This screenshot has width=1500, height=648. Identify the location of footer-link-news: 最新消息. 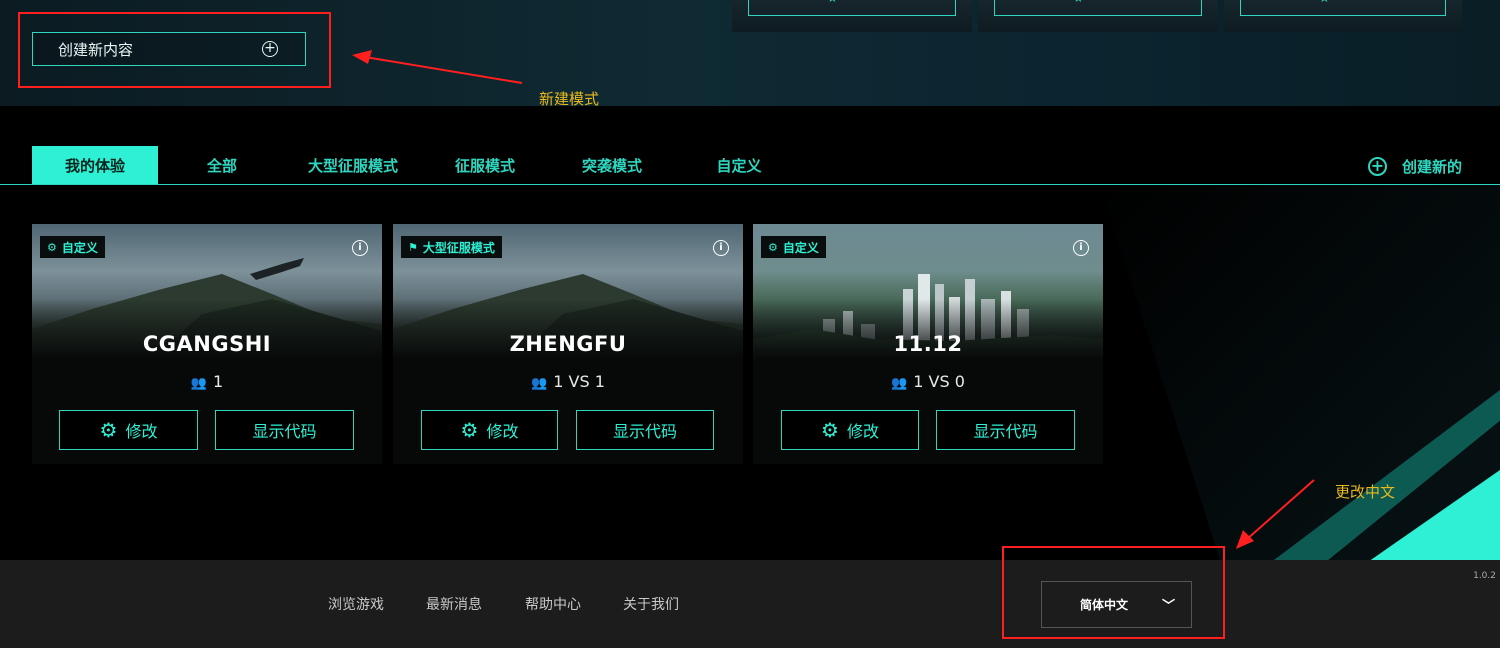
(454, 604).